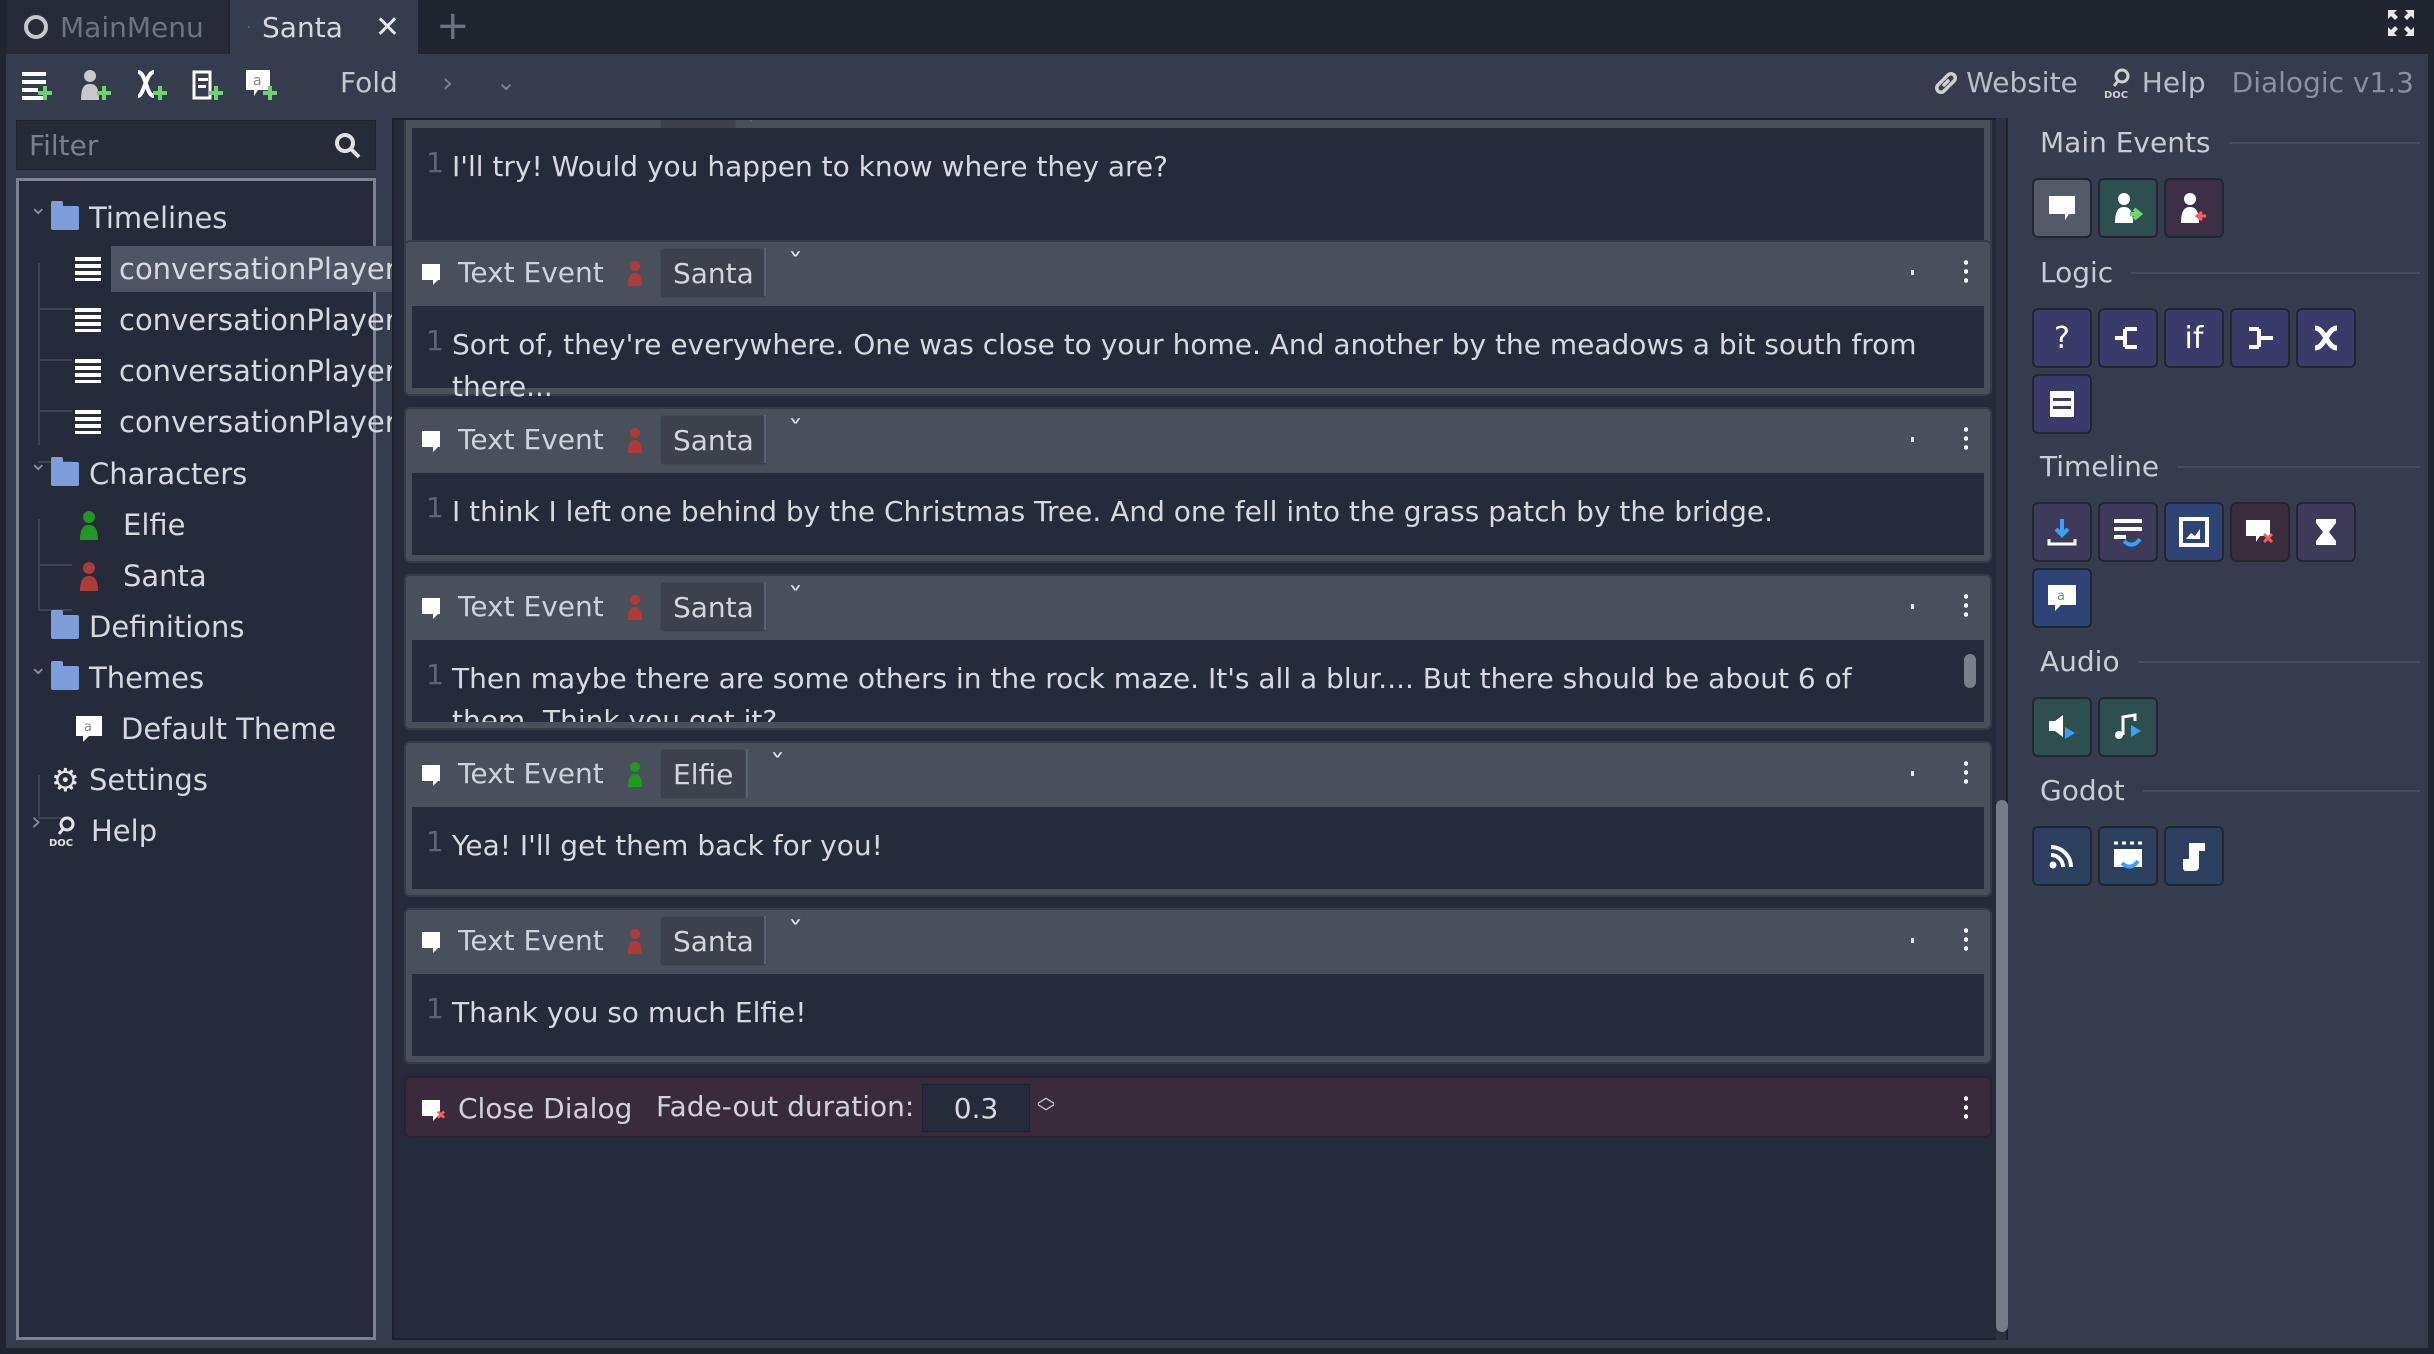  I want to click on glossary-add-icon, so click(207, 85).